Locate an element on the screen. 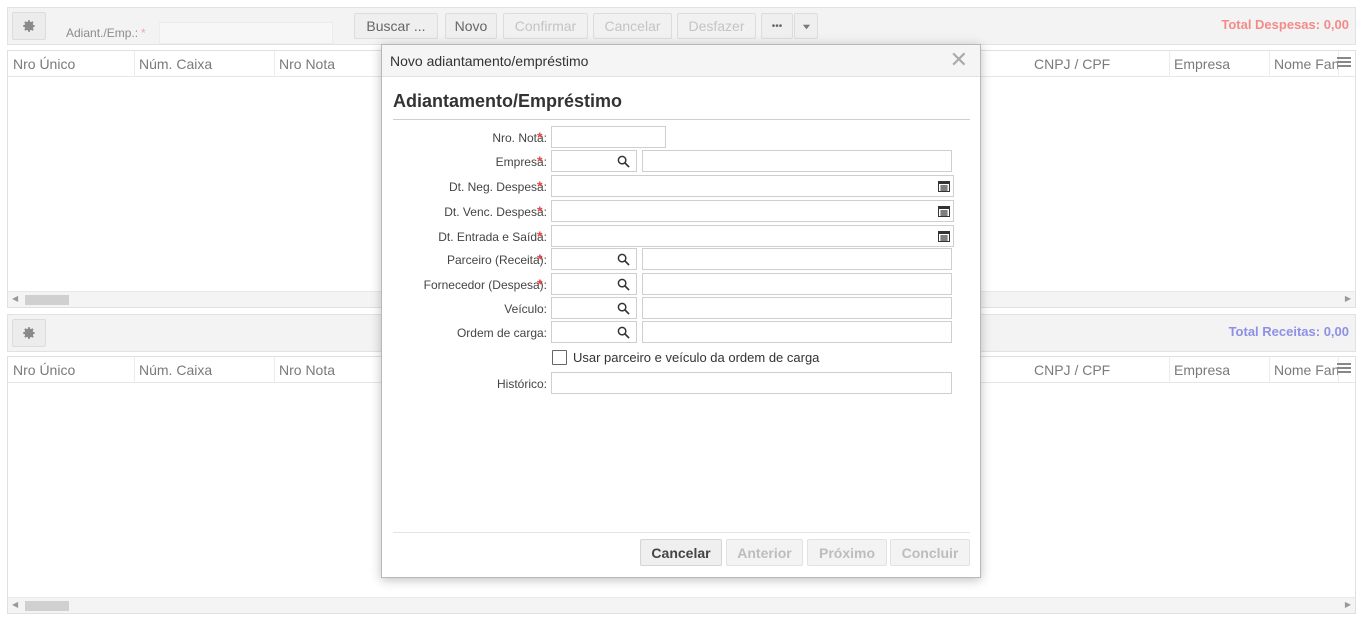  anterior-button: Anterior is located at coordinates (764, 552).